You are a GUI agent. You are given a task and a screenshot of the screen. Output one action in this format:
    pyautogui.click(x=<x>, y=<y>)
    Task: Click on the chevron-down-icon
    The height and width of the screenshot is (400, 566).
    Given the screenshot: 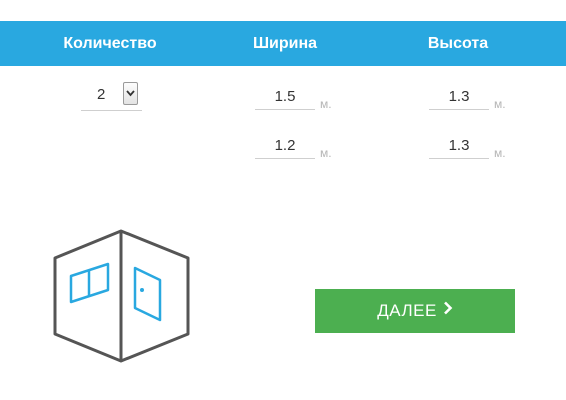 What is the action you would take?
    pyautogui.click(x=130, y=93)
    